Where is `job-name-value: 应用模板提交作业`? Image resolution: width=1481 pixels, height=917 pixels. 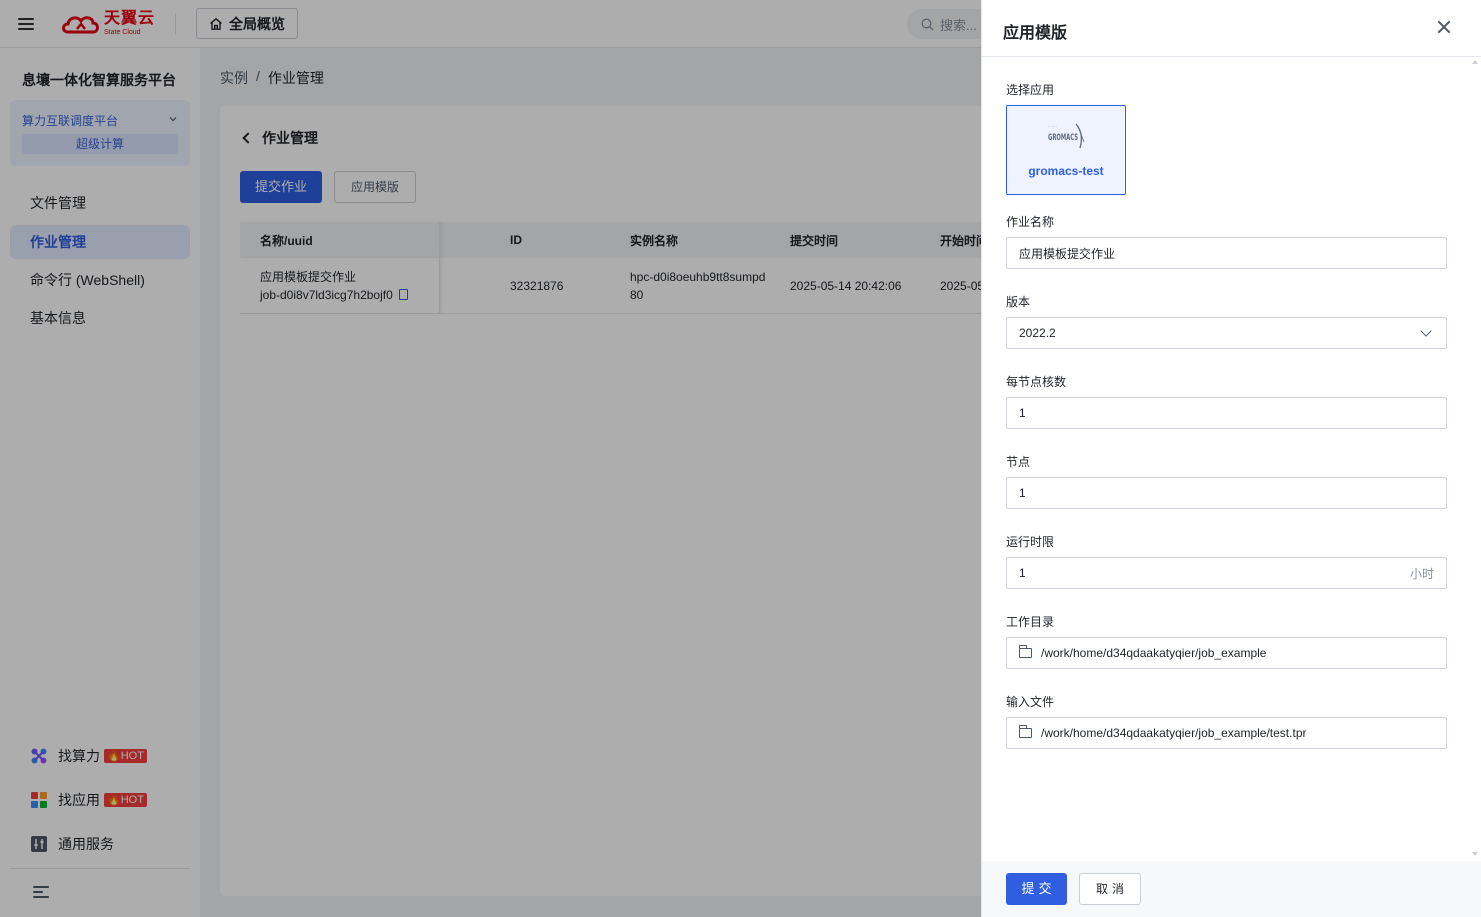 job-name-value: 应用模板提交作业 is located at coordinates (1067, 253).